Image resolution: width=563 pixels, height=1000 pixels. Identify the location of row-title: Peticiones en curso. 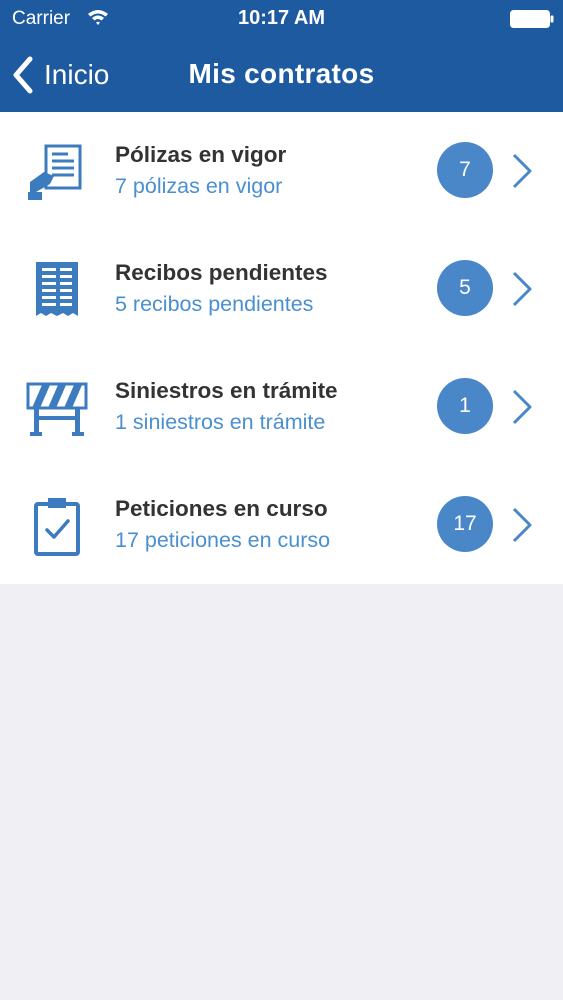
(221, 508).